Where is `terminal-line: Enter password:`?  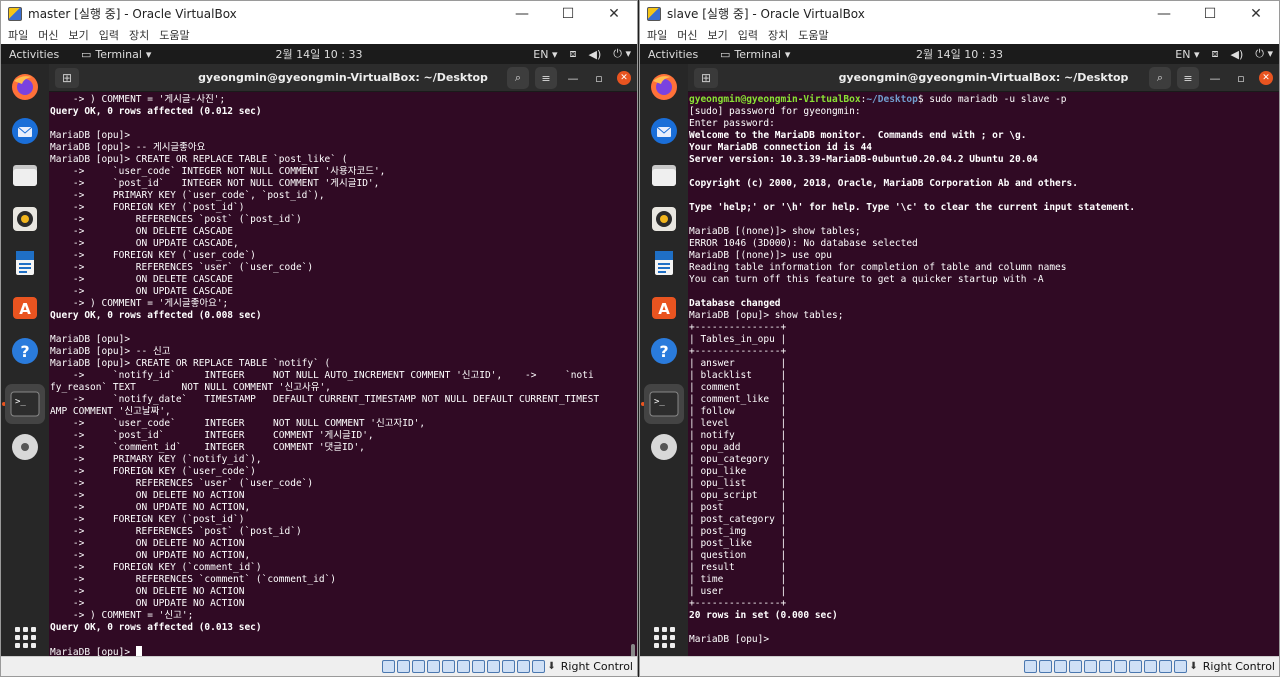 terminal-line: Enter password: is located at coordinates (983, 124).